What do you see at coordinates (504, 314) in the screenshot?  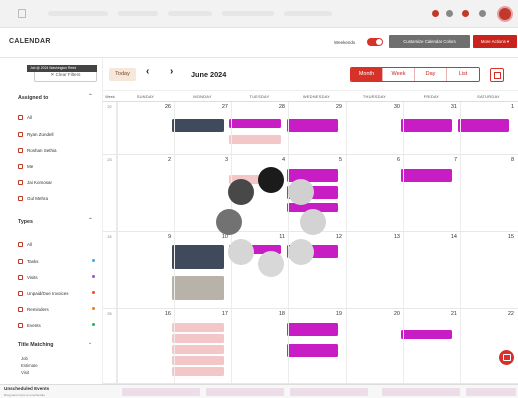 I see `day-cell-date: 22` at bounding box center [504, 314].